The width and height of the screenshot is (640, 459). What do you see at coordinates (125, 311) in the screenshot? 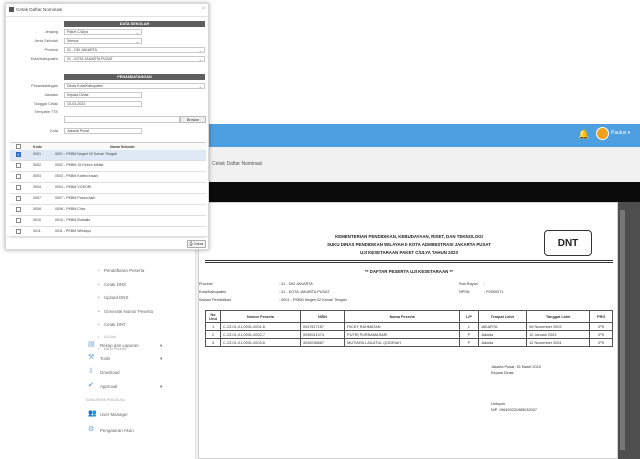
I see `sidebar-item-generate-nomor: Generate Nomor Peserta` at bounding box center [125, 311].